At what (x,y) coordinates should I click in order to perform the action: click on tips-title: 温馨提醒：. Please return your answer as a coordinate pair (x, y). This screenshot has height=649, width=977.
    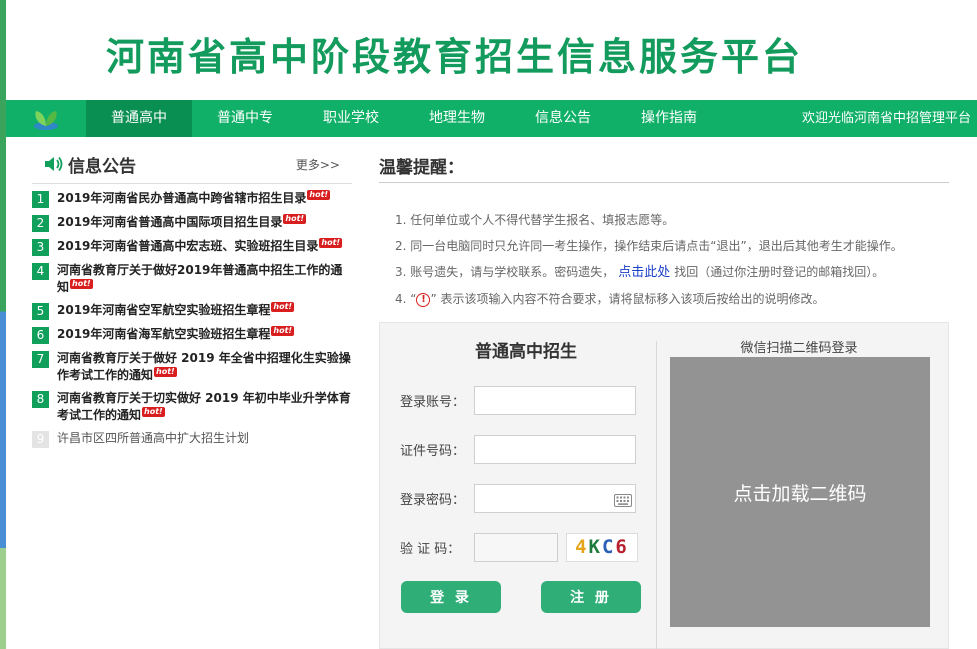
    Looking at the image, I should click on (664, 166).